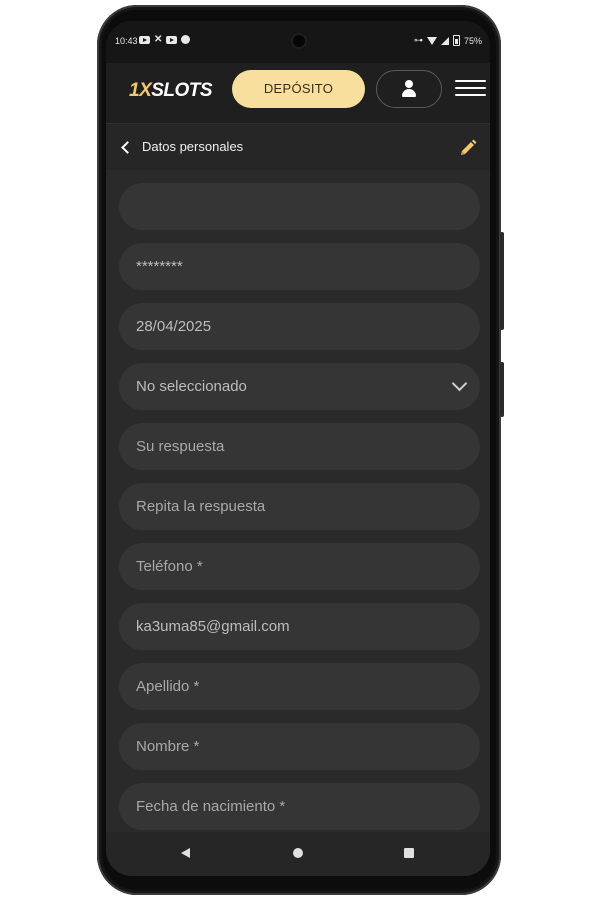 This screenshot has height=900, width=600. What do you see at coordinates (299, 506) in the screenshot?
I see `repeat-answer-field: Repita la respuesta` at bounding box center [299, 506].